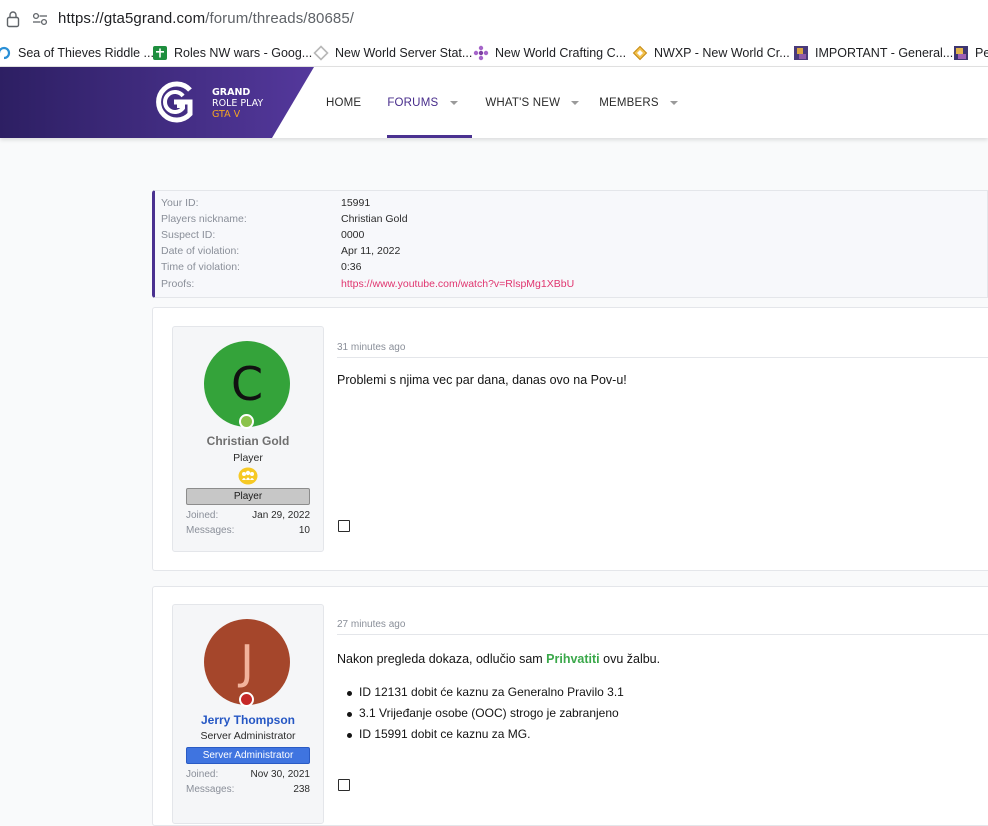  I want to click on username: Christian Gold, so click(248, 441).